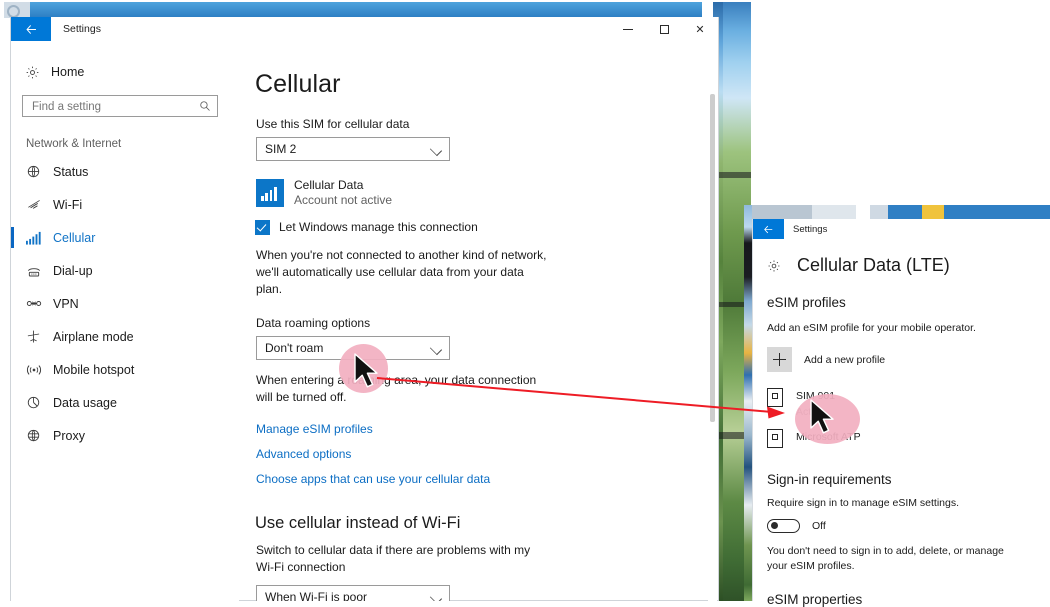 The height and width of the screenshot is (607, 1050). Describe the element at coordinates (358, 522) in the screenshot. I see `section-title-use-cellular: Use cellular instead of Wi-Fi` at that location.